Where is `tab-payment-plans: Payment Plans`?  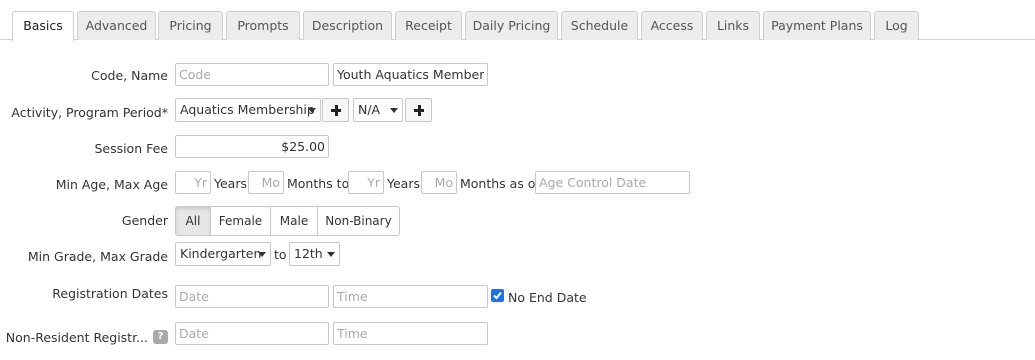 tab-payment-plans: Payment Plans is located at coordinates (817, 25).